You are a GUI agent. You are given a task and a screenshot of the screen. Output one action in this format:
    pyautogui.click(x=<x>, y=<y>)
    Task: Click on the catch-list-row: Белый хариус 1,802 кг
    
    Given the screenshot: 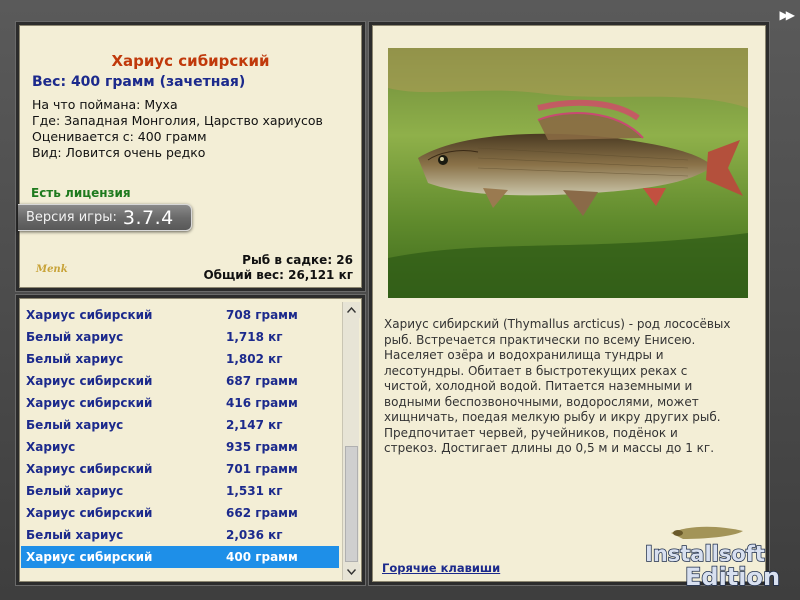 What is the action you would take?
    pyautogui.click(x=180, y=359)
    